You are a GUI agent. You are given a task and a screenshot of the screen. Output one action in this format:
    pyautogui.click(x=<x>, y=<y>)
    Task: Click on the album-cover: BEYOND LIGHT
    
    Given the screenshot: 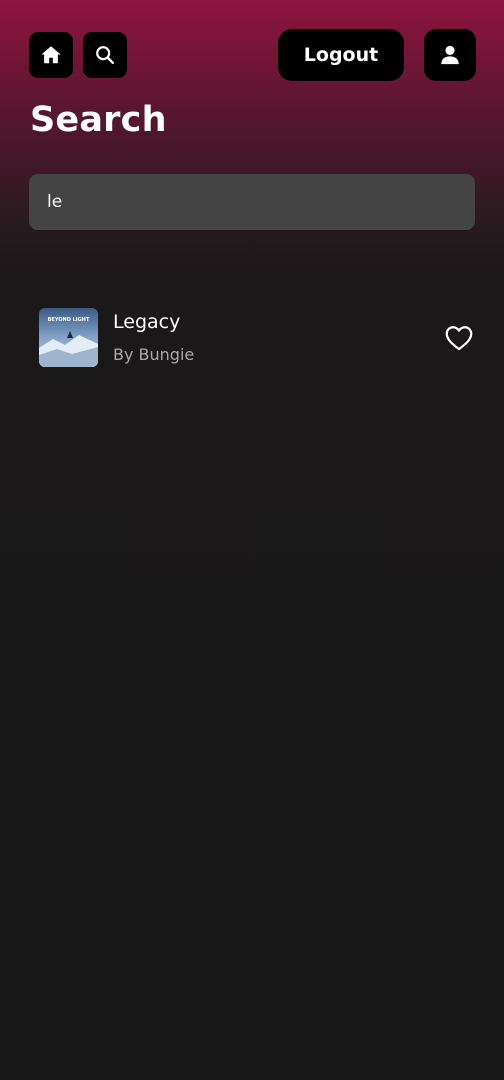 What is the action you would take?
    pyautogui.click(x=68, y=337)
    